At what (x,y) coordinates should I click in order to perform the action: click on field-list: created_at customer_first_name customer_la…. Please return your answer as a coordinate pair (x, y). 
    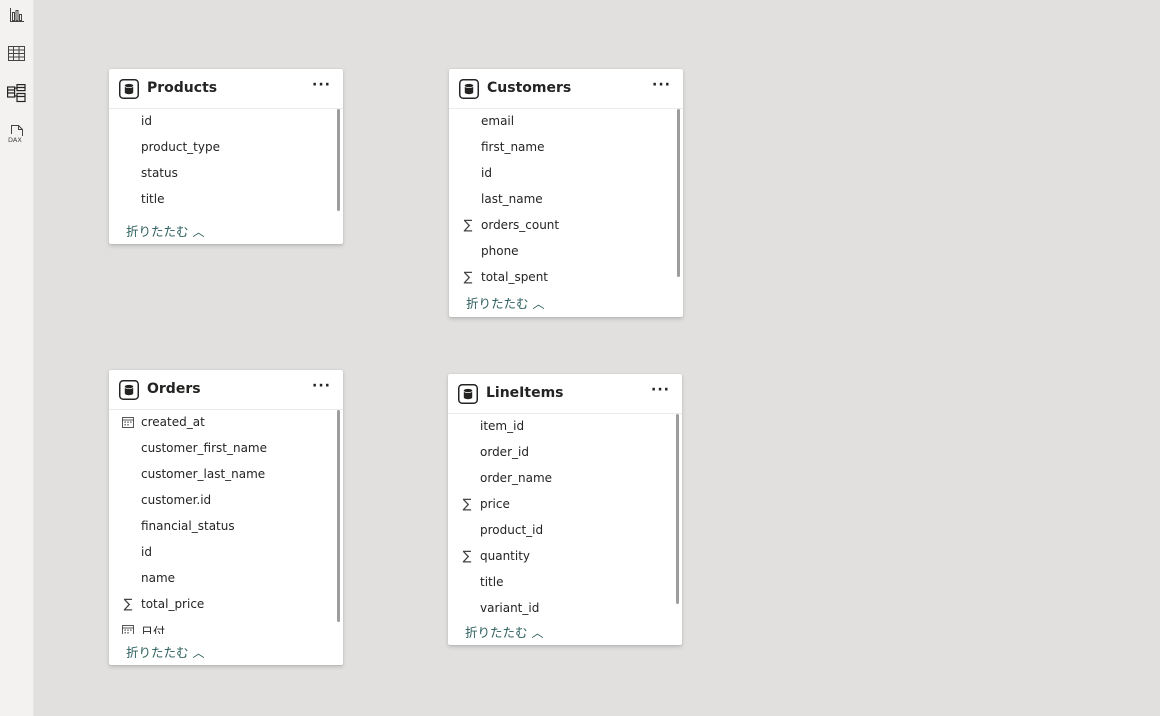
    Looking at the image, I should click on (226, 522).